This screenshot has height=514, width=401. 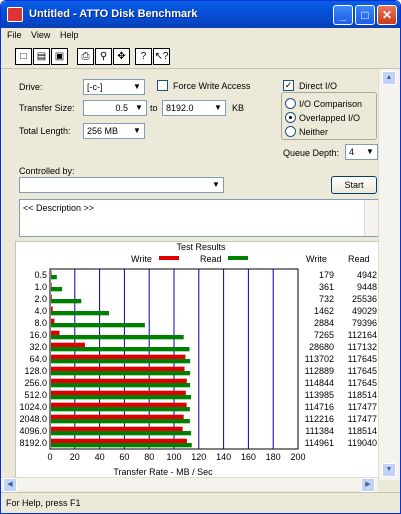 What do you see at coordinates (321, 347) in the screenshot?
I see `write-value: 28680` at bounding box center [321, 347].